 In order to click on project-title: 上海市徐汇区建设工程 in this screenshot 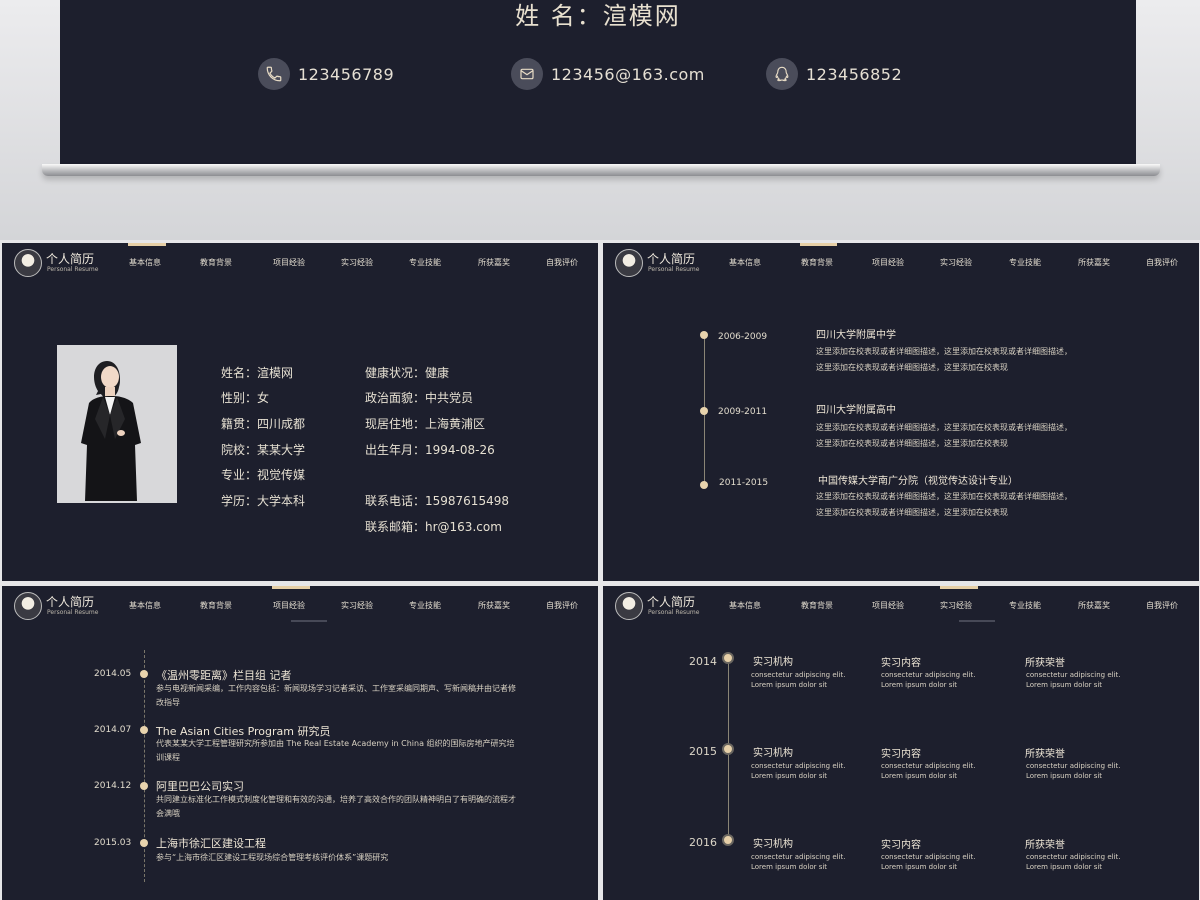, I will do `click(211, 843)`.